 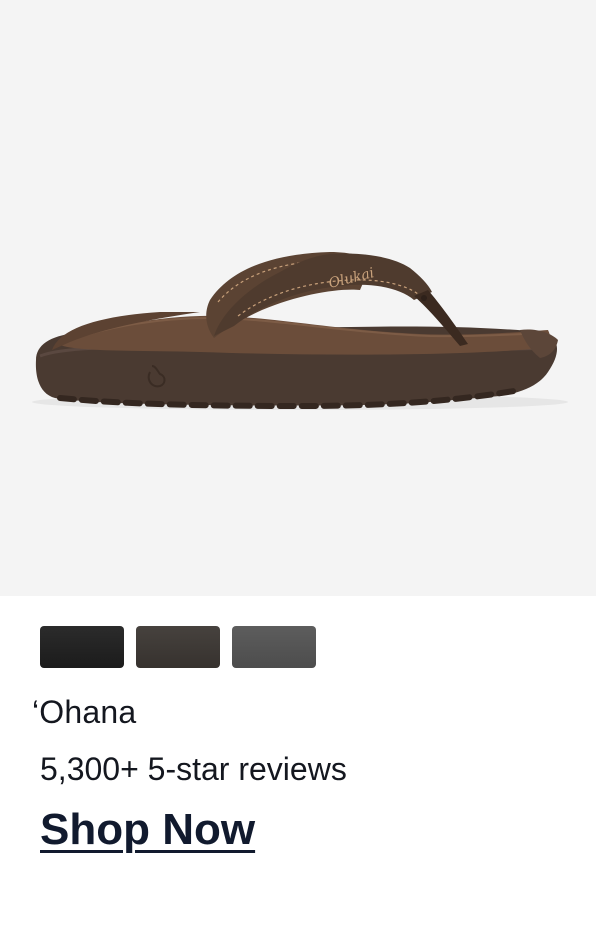 What do you see at coordinates (193, 769) in the screenshot?
I see `review-count: 5,300+ 5-star reviews` at bounding box center [193, 769].